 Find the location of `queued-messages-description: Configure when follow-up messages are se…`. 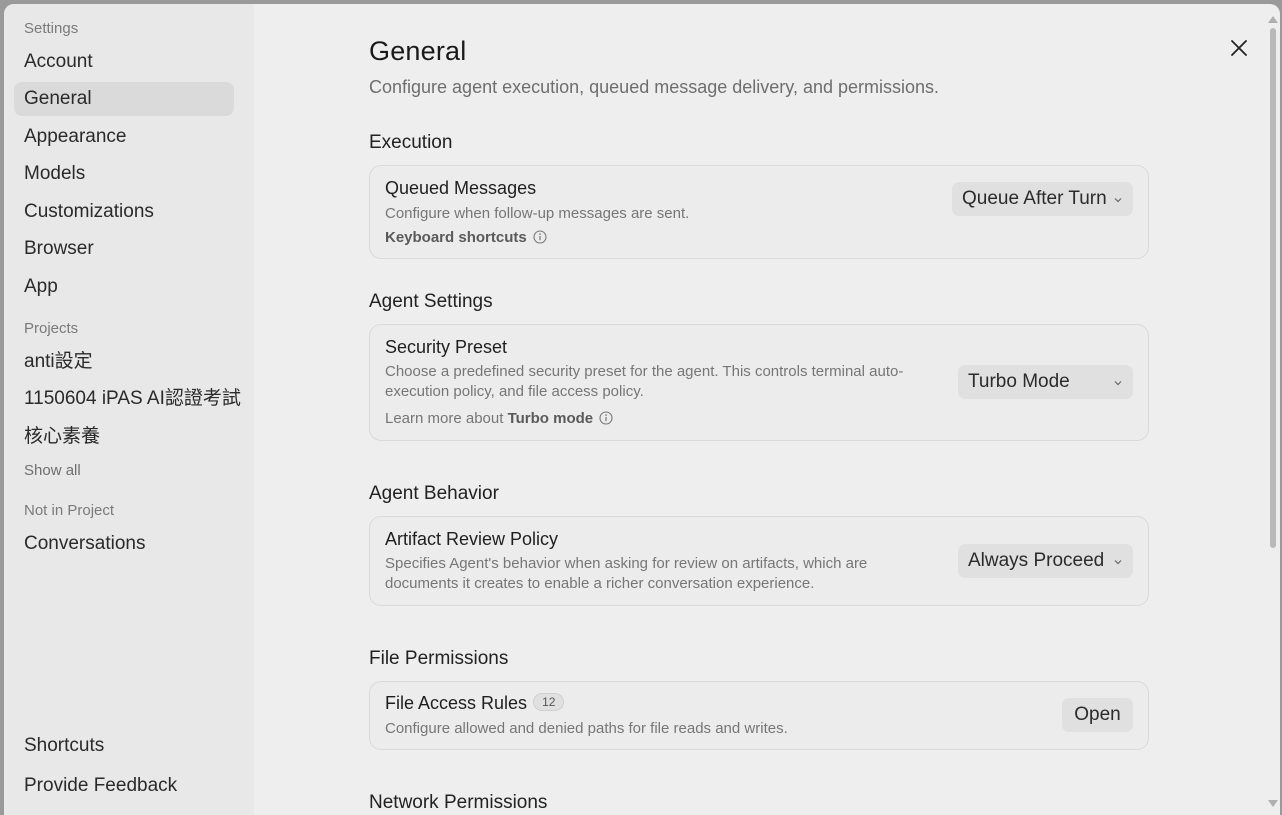

queued-messages-description: Configure when follow-up messages are se… is located at coordinates (537, 213).